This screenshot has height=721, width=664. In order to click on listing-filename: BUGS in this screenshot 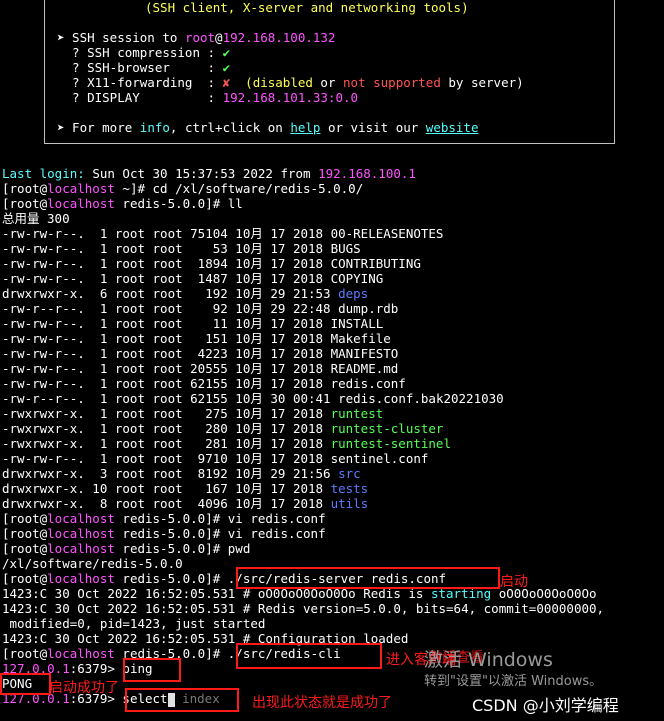, I will do `click(345, 248)`.